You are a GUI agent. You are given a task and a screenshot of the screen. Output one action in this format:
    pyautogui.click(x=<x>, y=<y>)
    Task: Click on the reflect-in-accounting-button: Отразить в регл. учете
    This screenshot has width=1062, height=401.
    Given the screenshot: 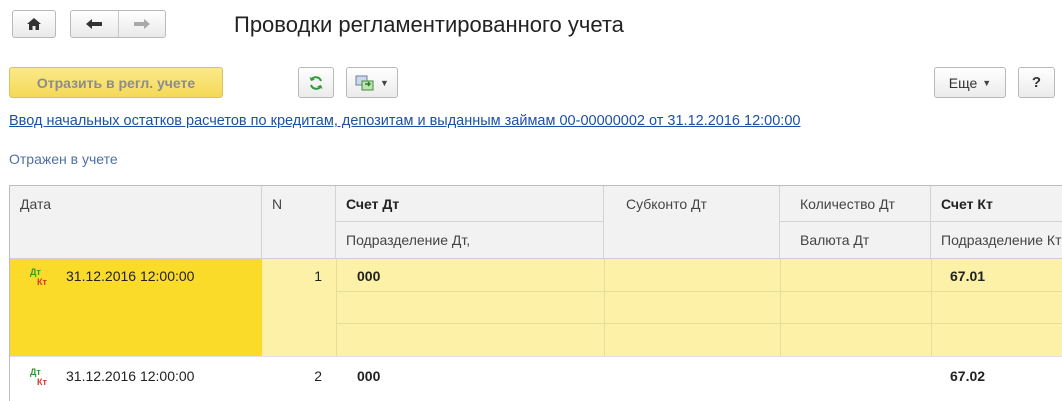 What is the action you would take?
    pyautogui.click(x=116, y=82)
    